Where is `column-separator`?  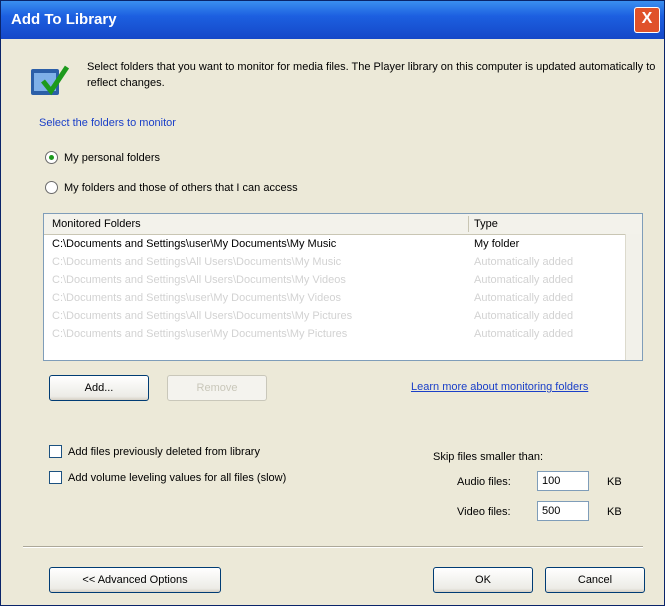 column-separator is located at coordinates (468, 224).